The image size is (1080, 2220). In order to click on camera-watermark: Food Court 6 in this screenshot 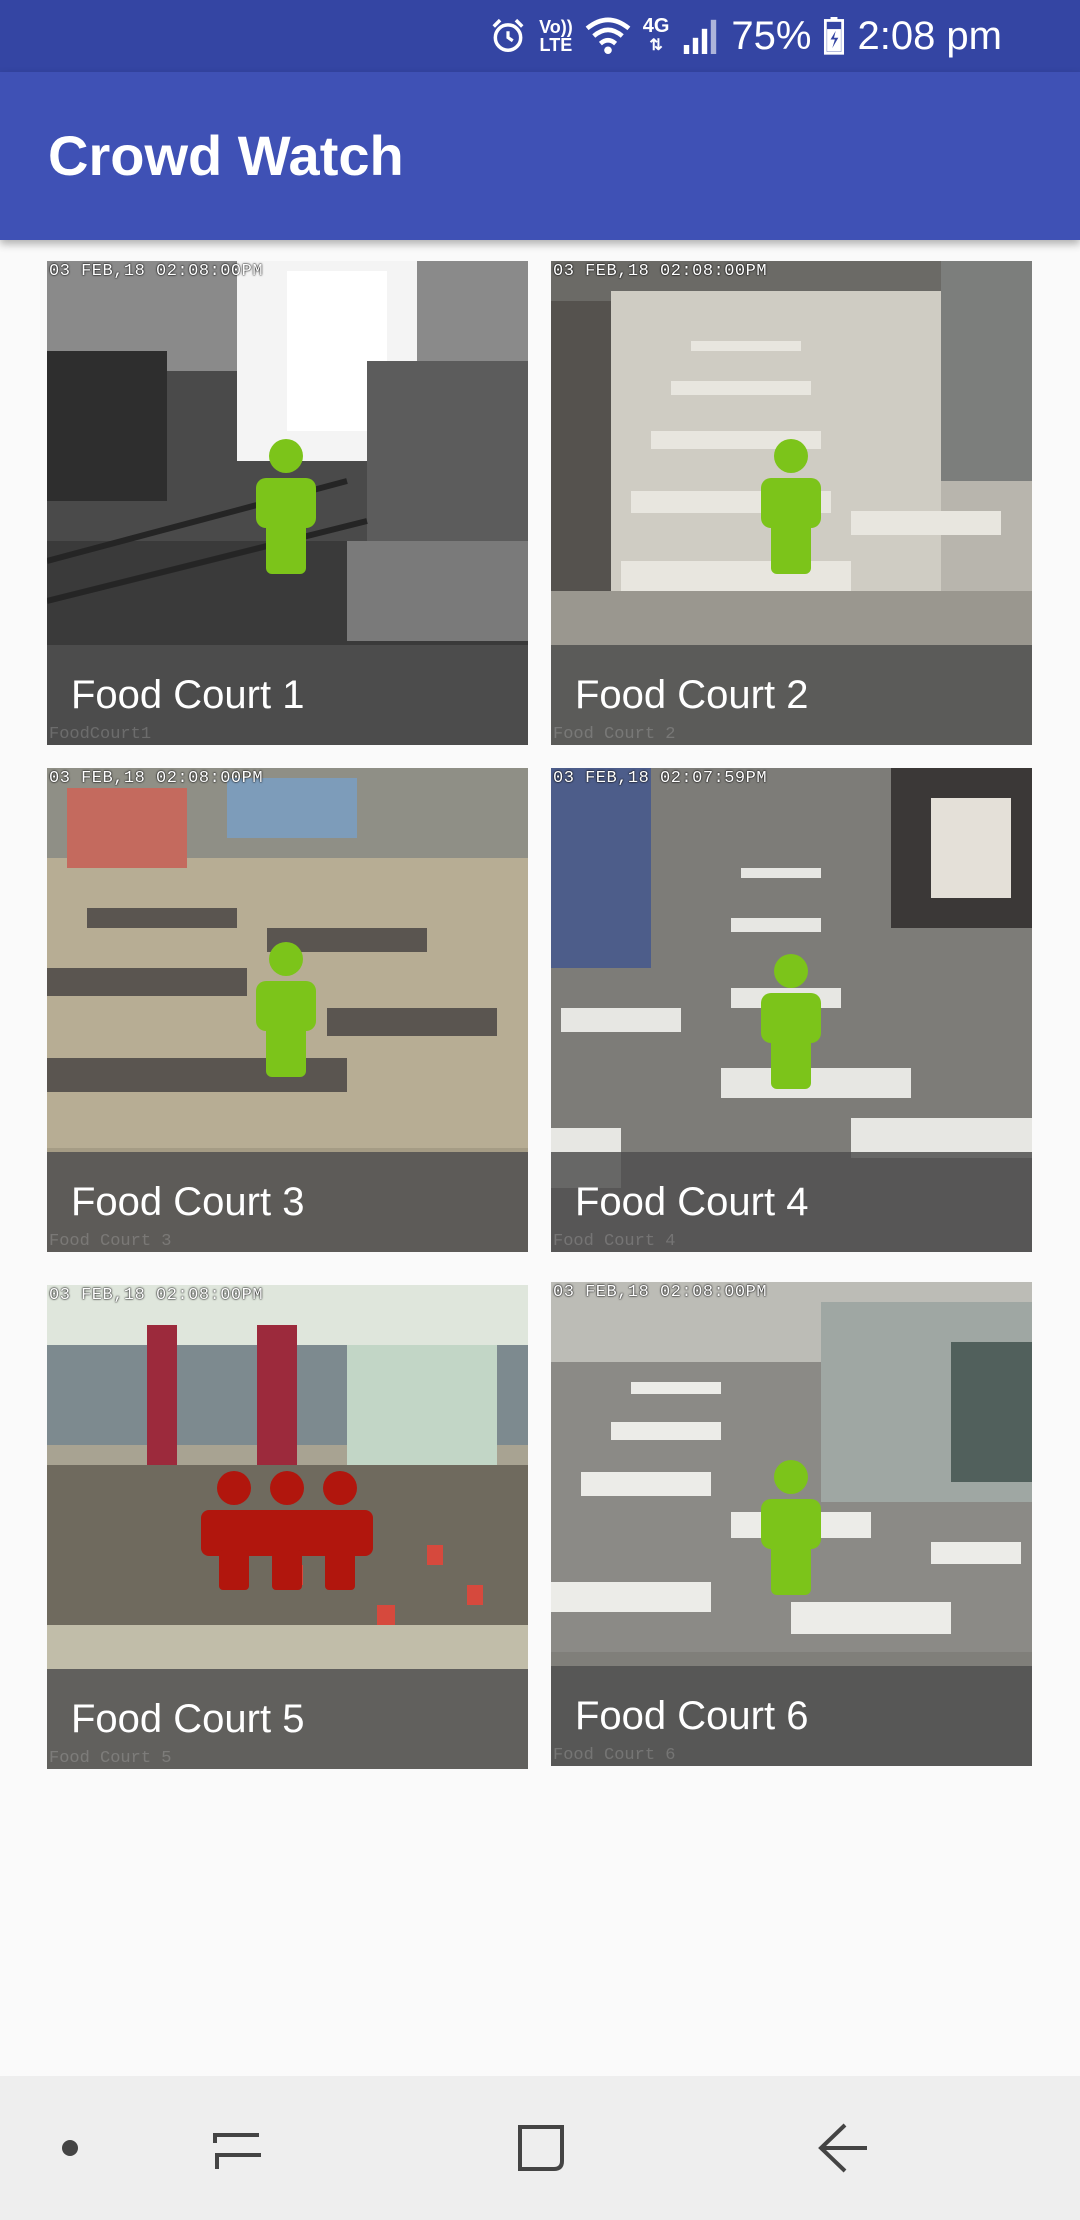, I will do `click(614, 1755)`.